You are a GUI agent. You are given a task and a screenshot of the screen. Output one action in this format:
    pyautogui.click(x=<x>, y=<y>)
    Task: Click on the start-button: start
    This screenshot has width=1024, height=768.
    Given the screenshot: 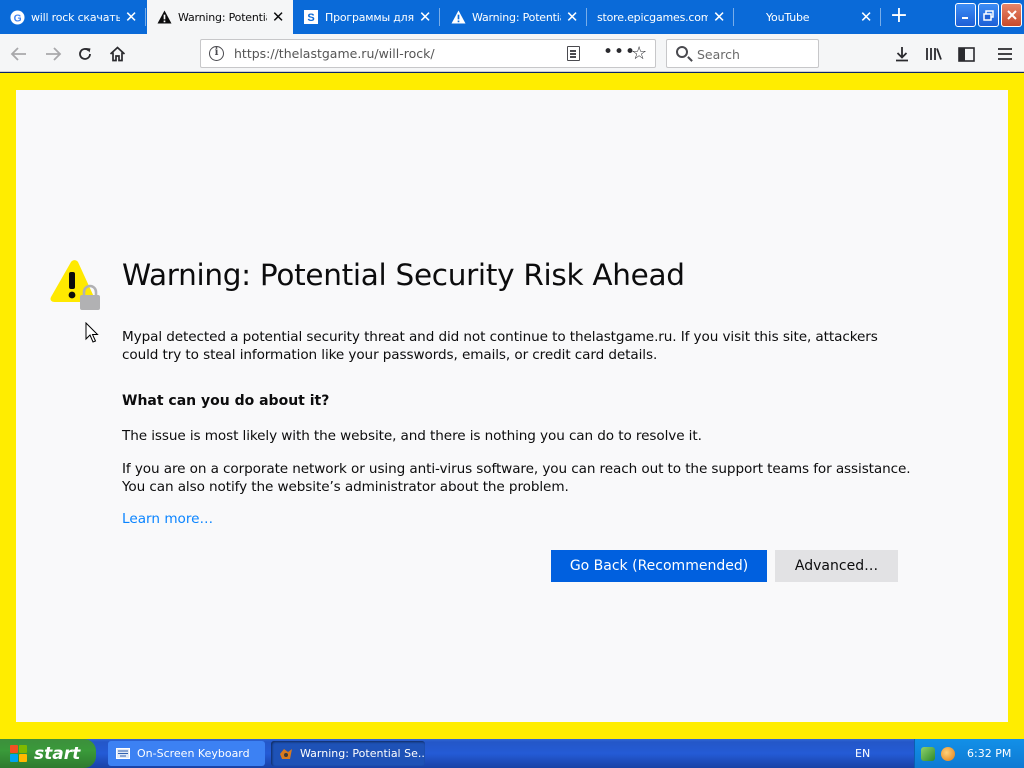 What is the action you would take?
    pyautogui.click(x=48, y=753)
    